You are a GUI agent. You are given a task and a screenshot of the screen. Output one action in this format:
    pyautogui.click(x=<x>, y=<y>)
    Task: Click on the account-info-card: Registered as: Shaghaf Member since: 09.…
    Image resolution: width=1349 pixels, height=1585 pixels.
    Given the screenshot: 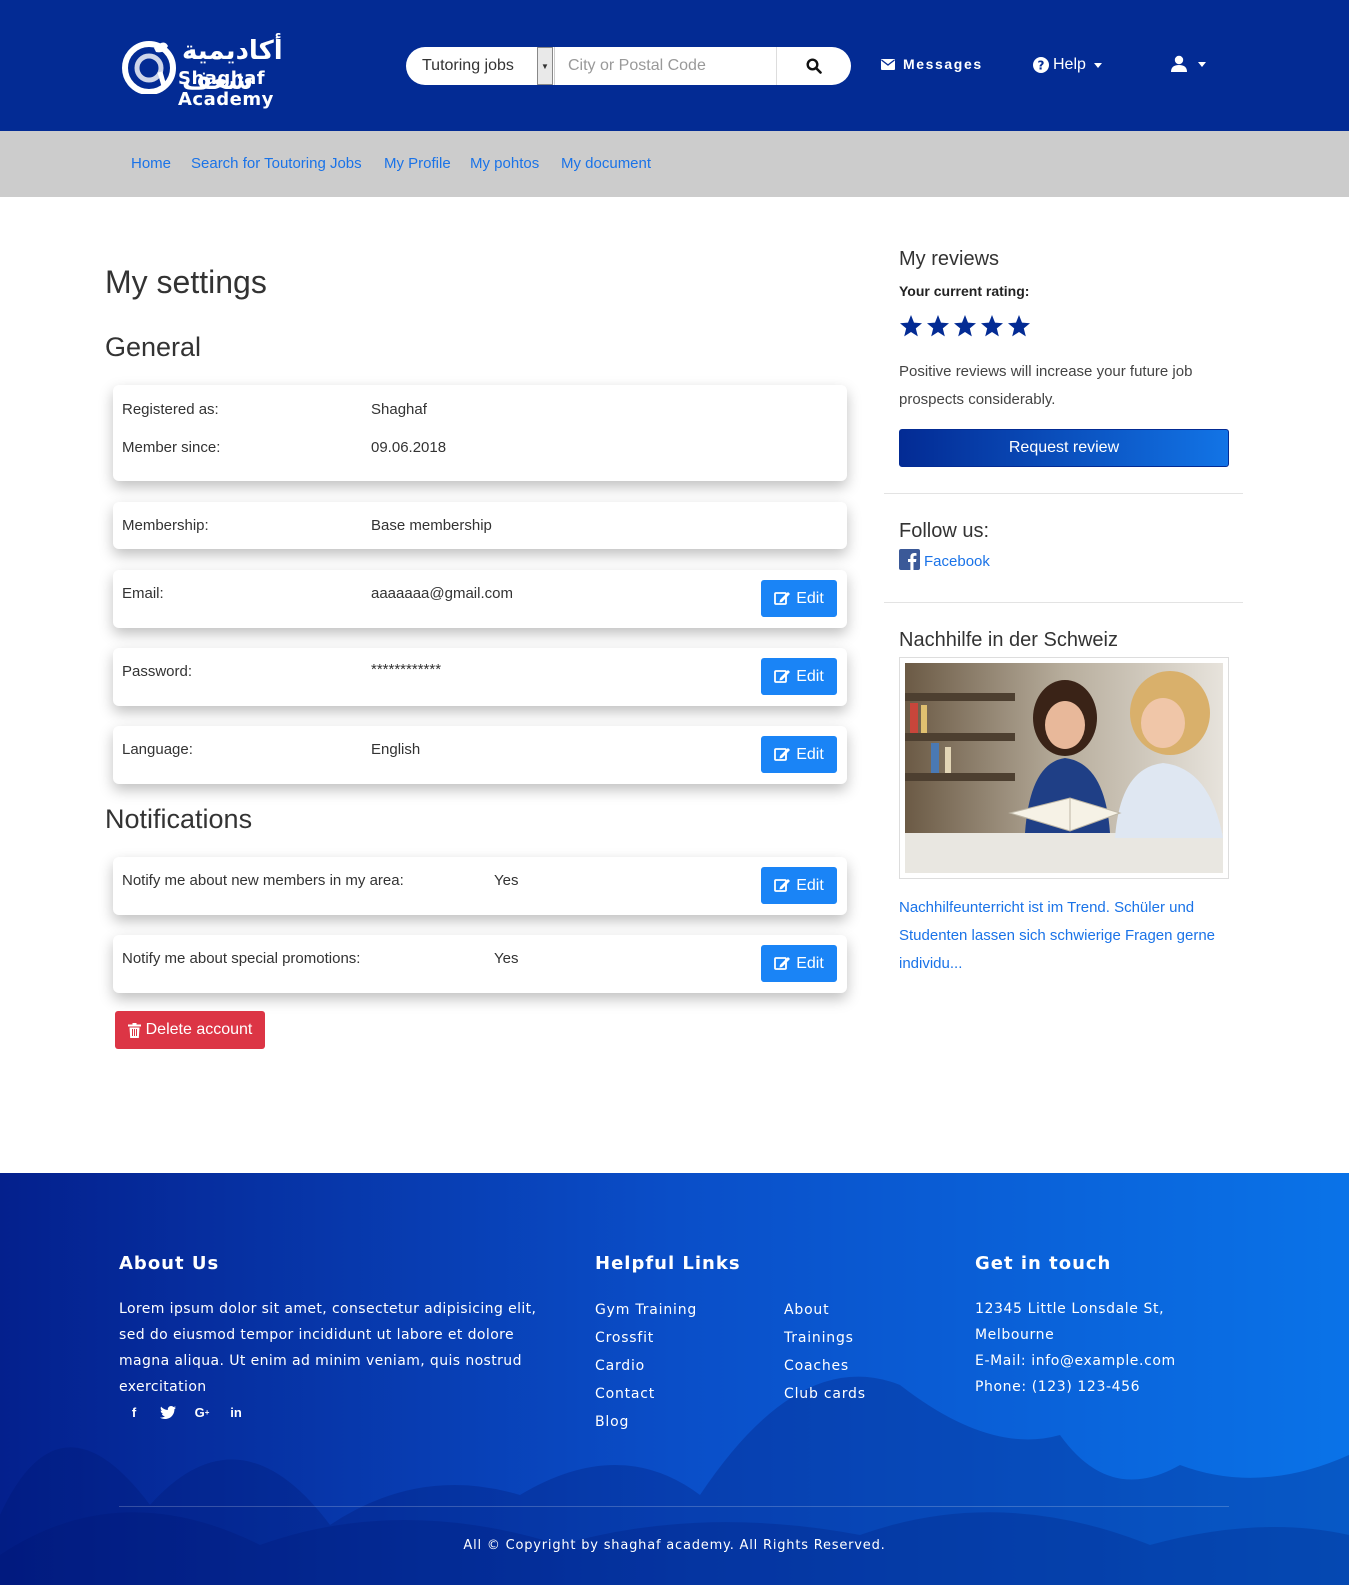 What is the action you would take?
    pyautogui.click(x=480, y=433)
    